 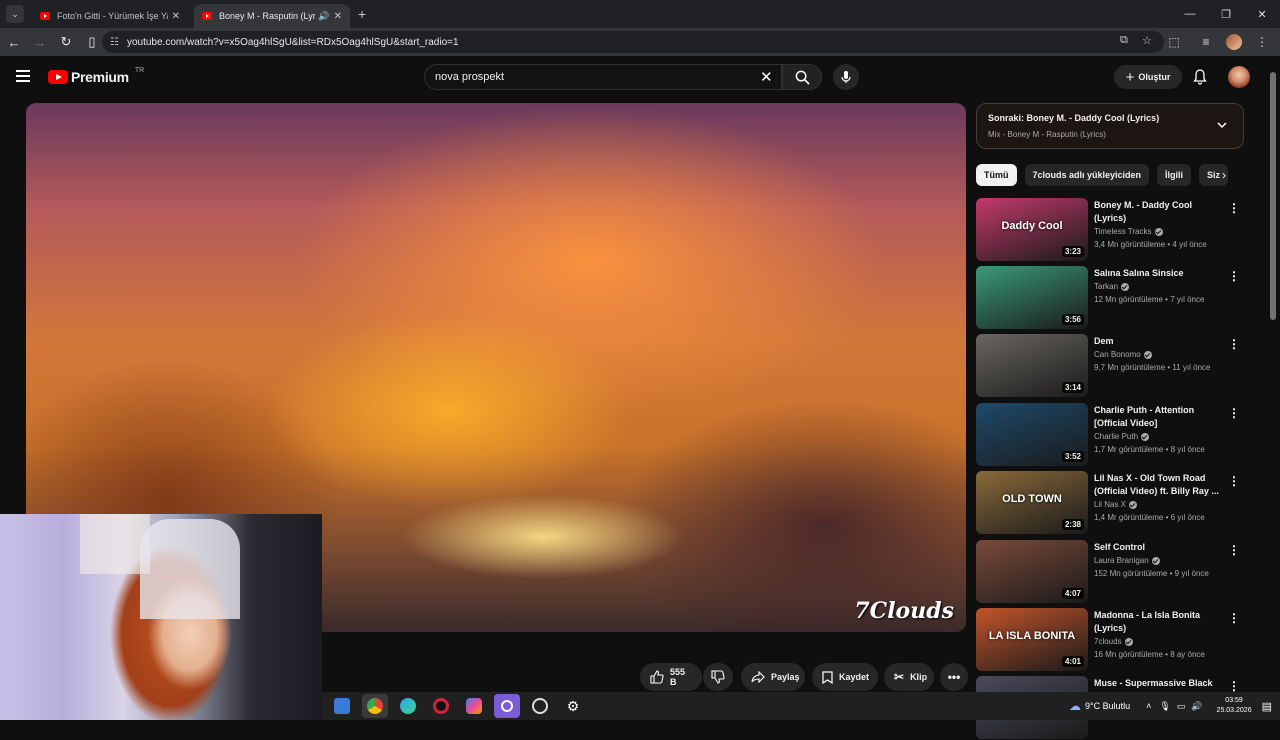 I want to click on tab-search-chevron-icon: ⌄, so click(x=15, y=14).